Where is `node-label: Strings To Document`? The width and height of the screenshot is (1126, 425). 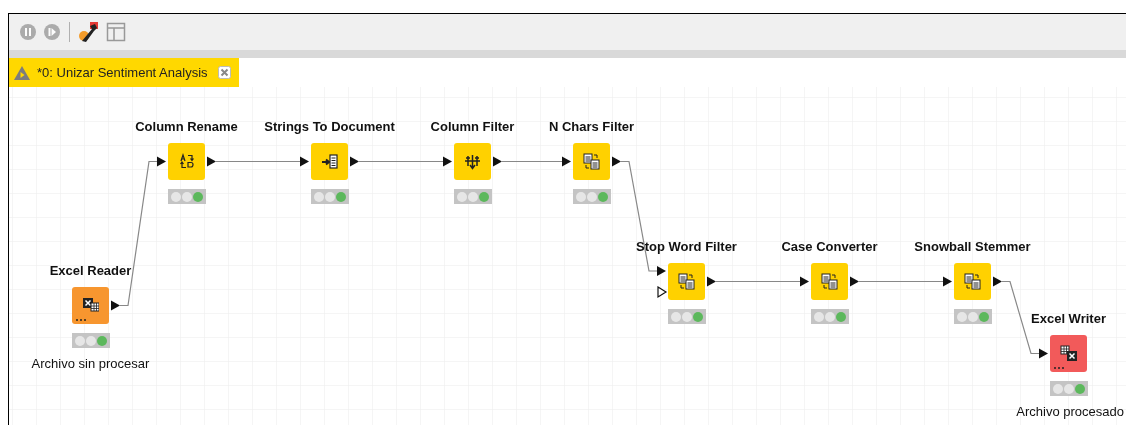 node-label: Strings To Document is located at coordinates (329, 127).